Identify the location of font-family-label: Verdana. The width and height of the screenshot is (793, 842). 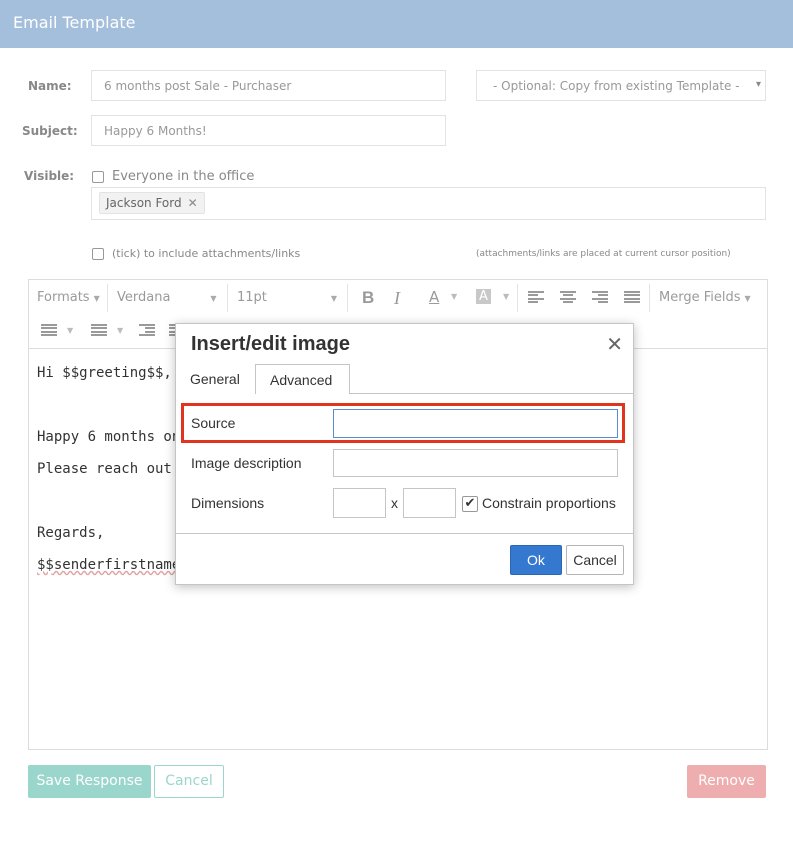
(144, 297).